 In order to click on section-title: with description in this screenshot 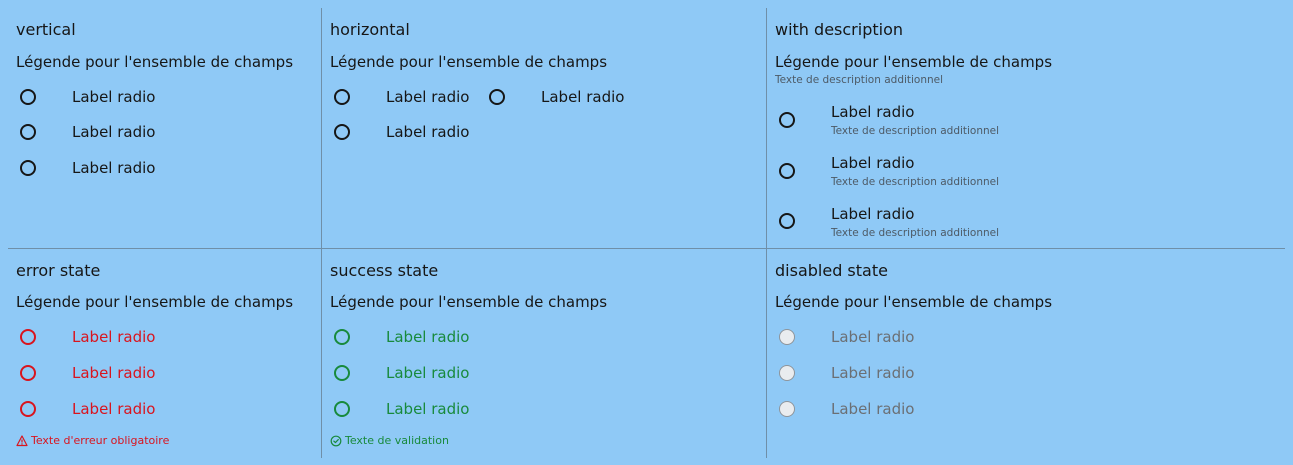, I will do `click(839, 29)`.